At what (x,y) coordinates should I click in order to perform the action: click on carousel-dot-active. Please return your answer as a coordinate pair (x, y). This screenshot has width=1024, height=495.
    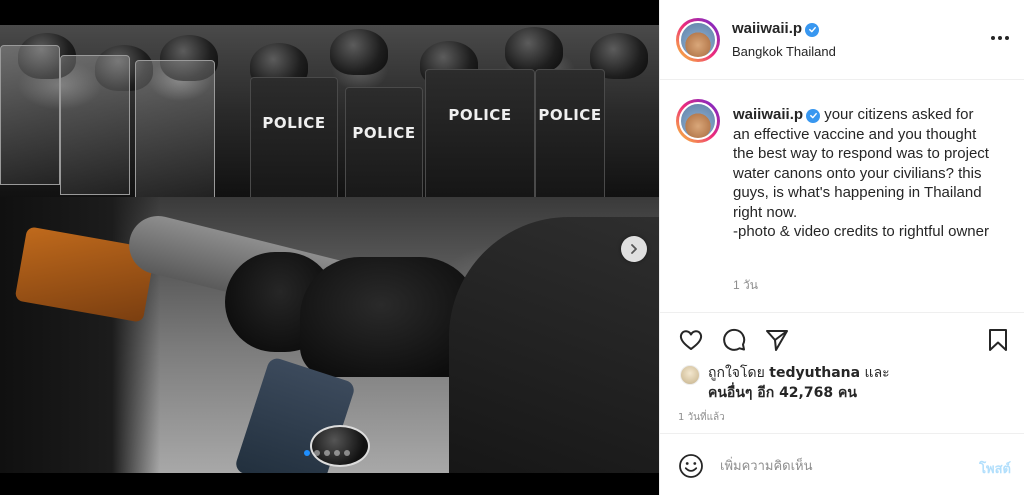
    Looking at the image, I should click on (307, 453).